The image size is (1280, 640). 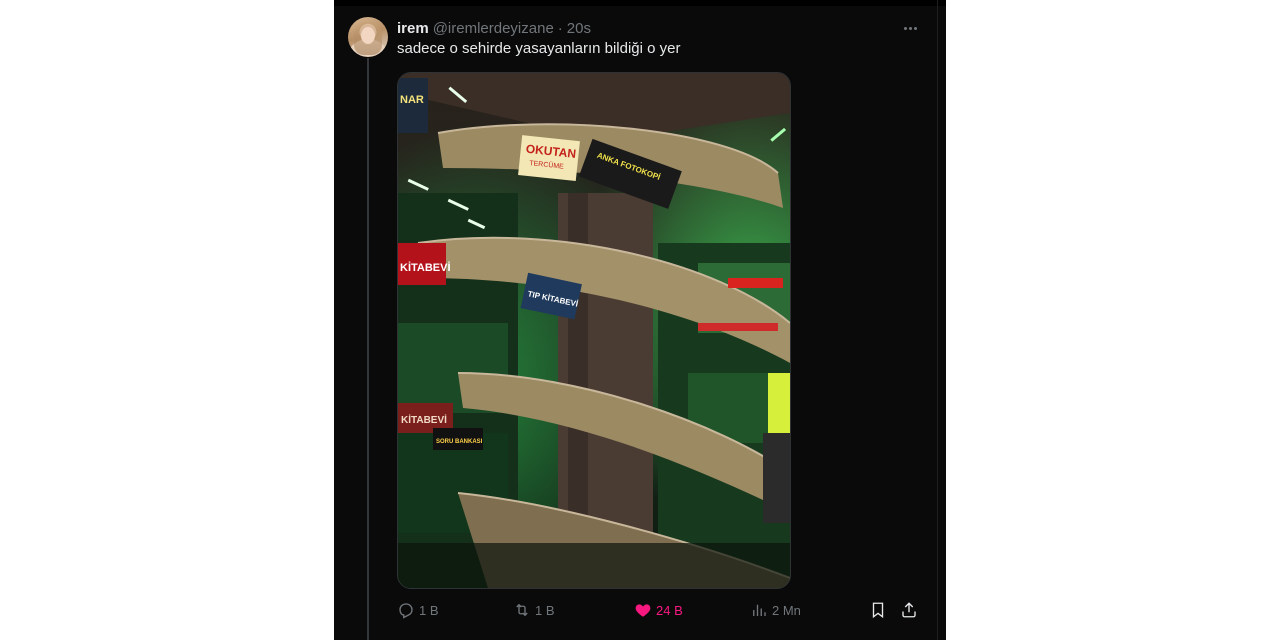 I want to click on user-handle: @iremlerdeyizane, so click(x=493, y=28).